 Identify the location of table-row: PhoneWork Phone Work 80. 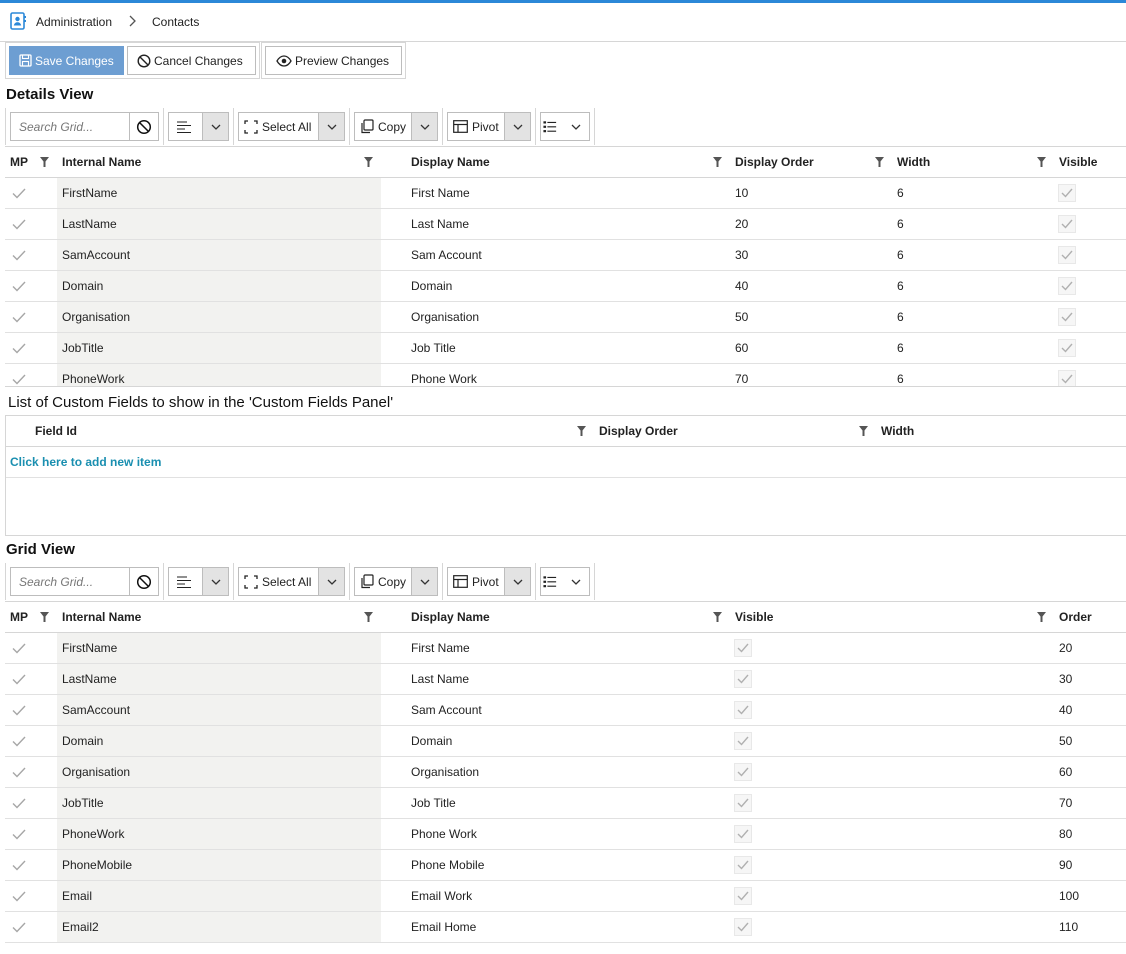
(565, 834).